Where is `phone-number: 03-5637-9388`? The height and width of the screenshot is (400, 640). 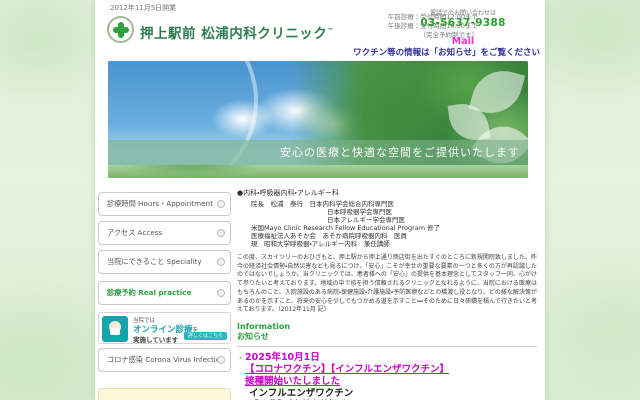 phone-number: 03-5637-9388 is located at coordinates (463, 23).